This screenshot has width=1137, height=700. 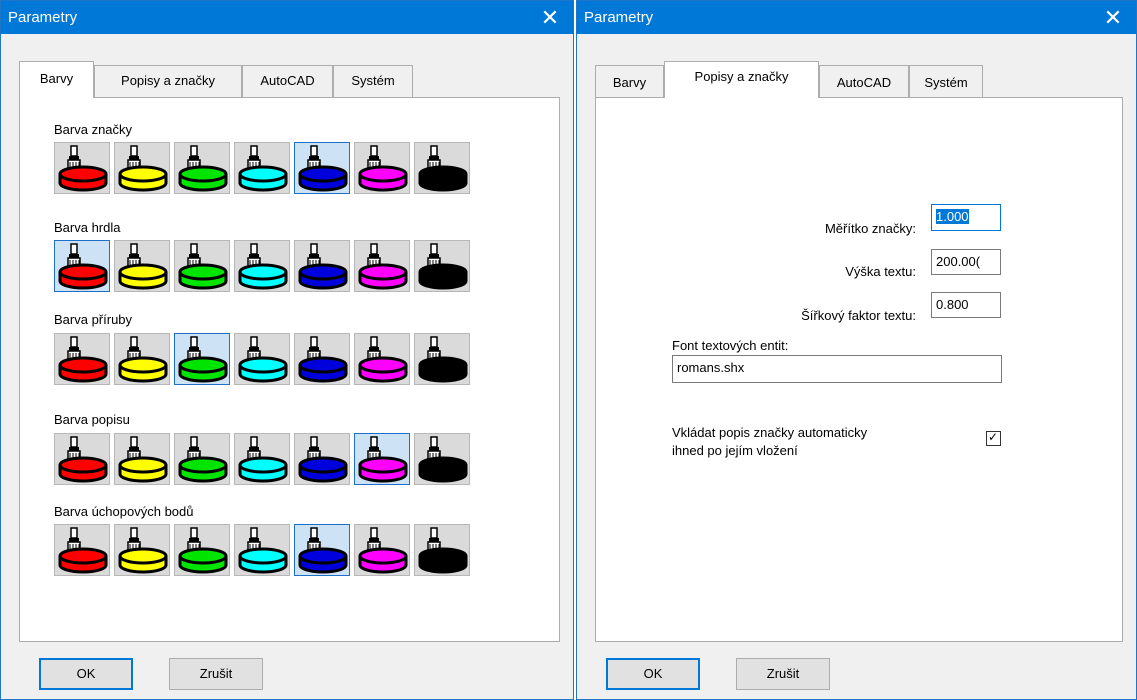 What do you see at coordinates (735, 450) in the screenshot?
I see `auto-label-text-line2: ihned po jejím vložení` at bounding box center [735, 450].